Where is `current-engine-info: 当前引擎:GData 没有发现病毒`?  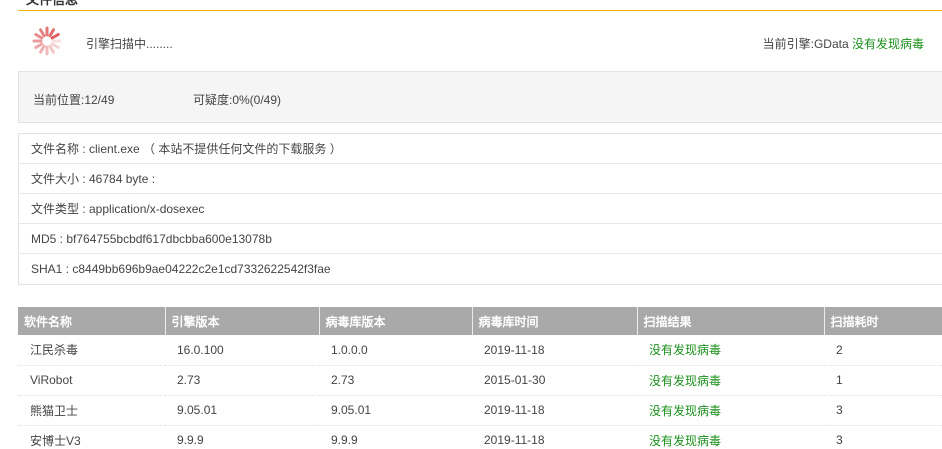 current-engine-info: 当前引擎:GData 没有发现病毒 is located at coordinates (843, 43).